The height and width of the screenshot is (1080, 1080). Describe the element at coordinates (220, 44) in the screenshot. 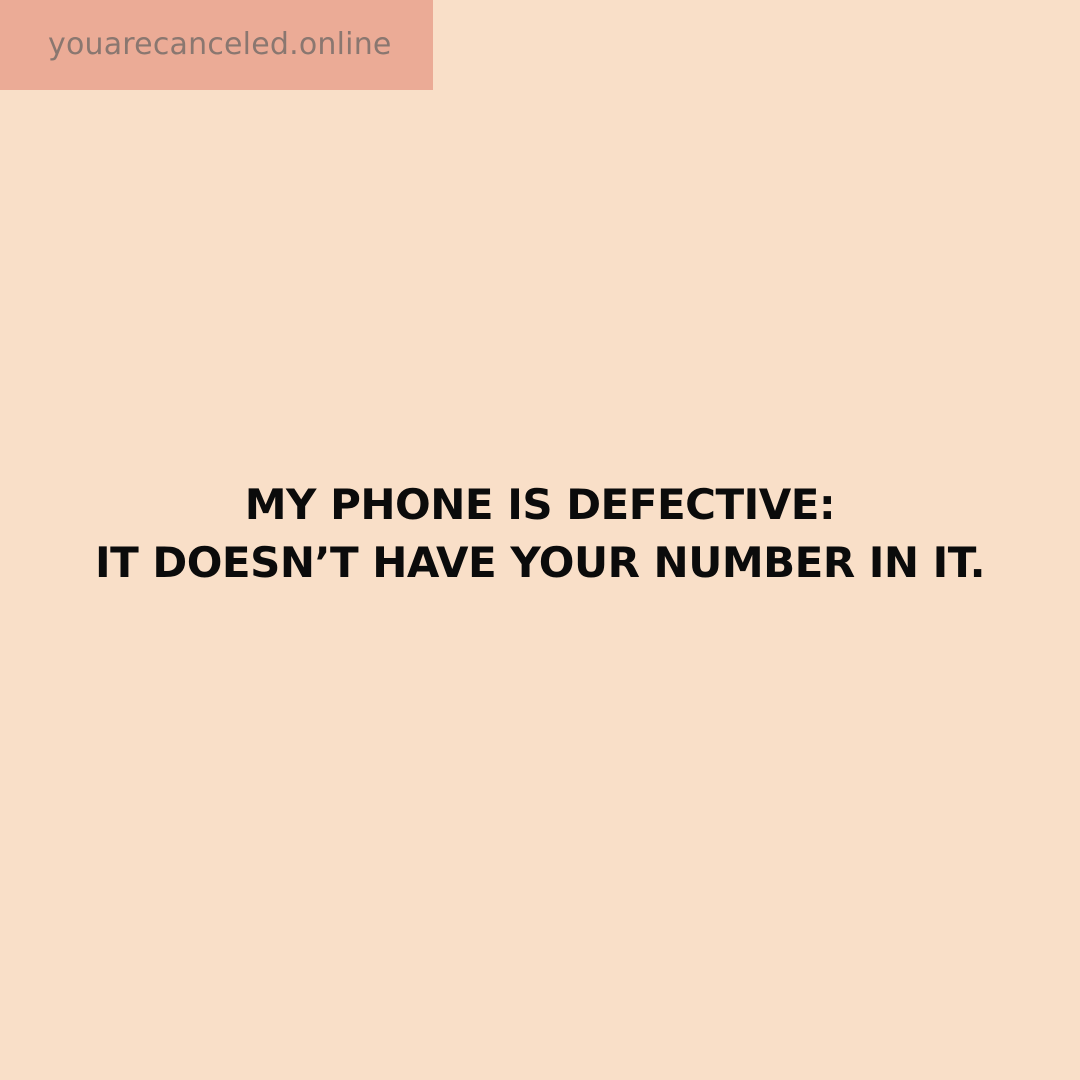

I see `site-label: youarecanceled.online` at that location.